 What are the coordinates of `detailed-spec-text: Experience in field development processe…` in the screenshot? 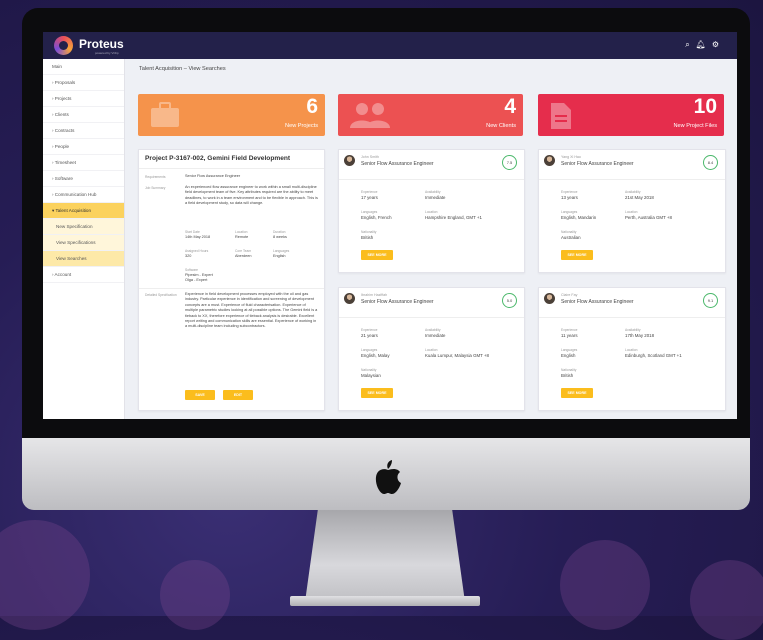 It's located at (251, 310).